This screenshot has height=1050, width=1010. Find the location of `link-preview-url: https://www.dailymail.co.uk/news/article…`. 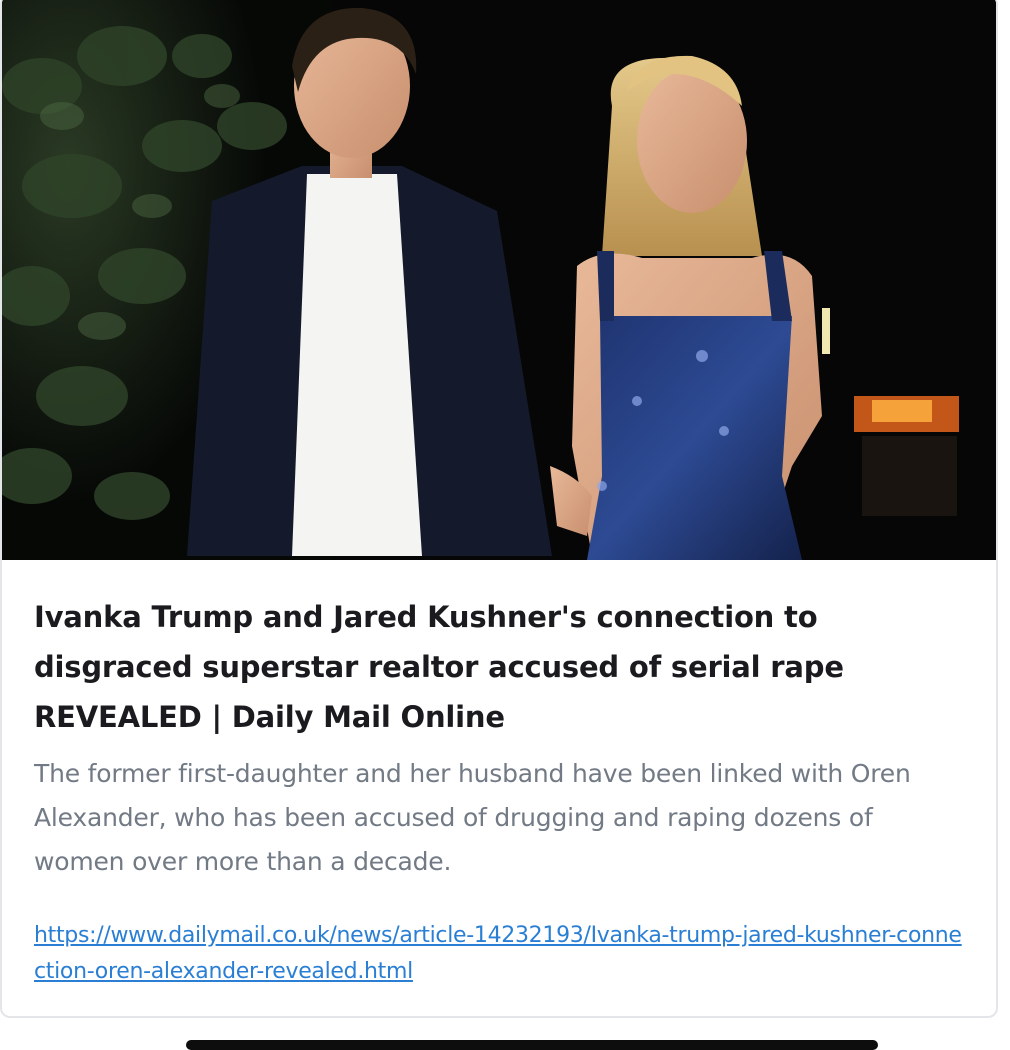

link-preview-url: https://www.dailymail.co.uk/news/article… is located at coordinates (499, 954).